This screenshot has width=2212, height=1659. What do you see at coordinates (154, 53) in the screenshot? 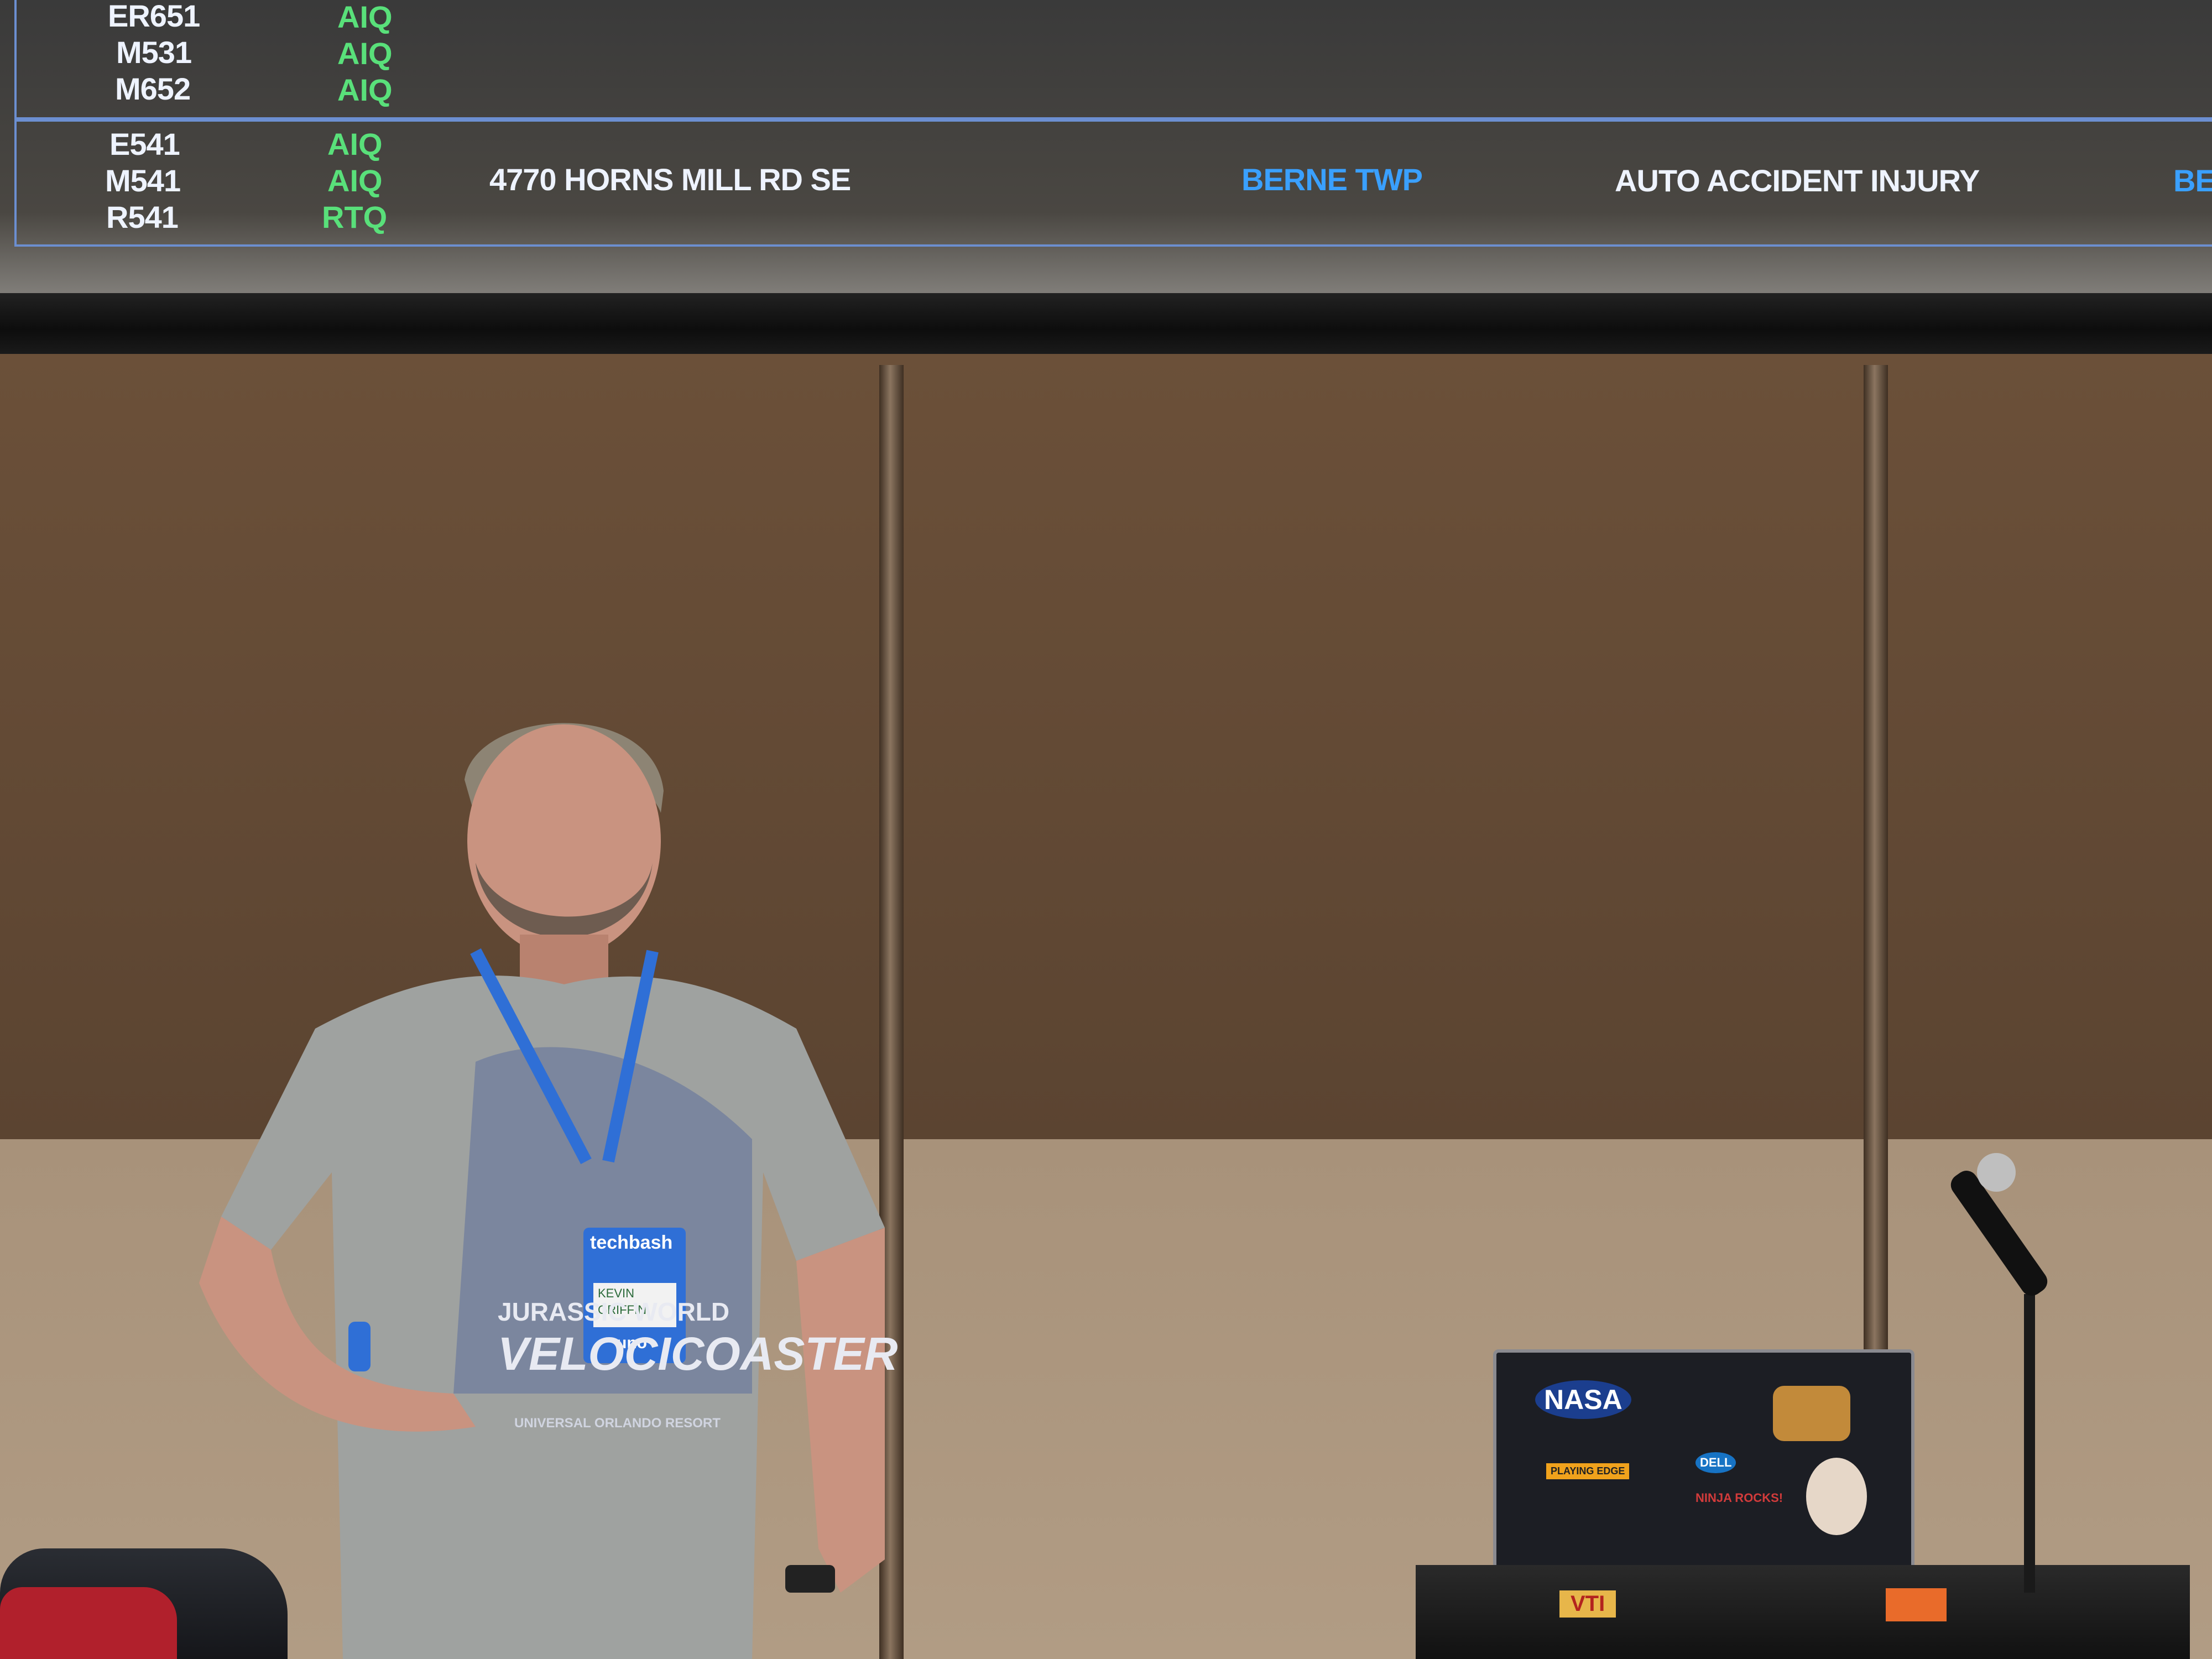
I see `unit-id: M531` at bounding box center [154, 53].